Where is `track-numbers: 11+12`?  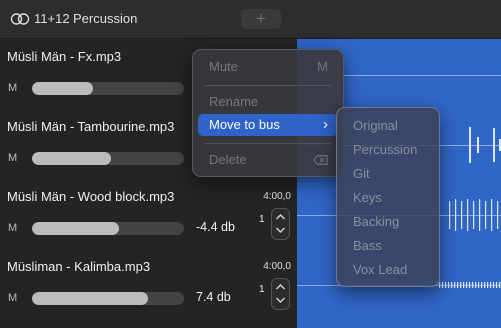
track-numbers: 11+12 is located at coordinates (52, 18).